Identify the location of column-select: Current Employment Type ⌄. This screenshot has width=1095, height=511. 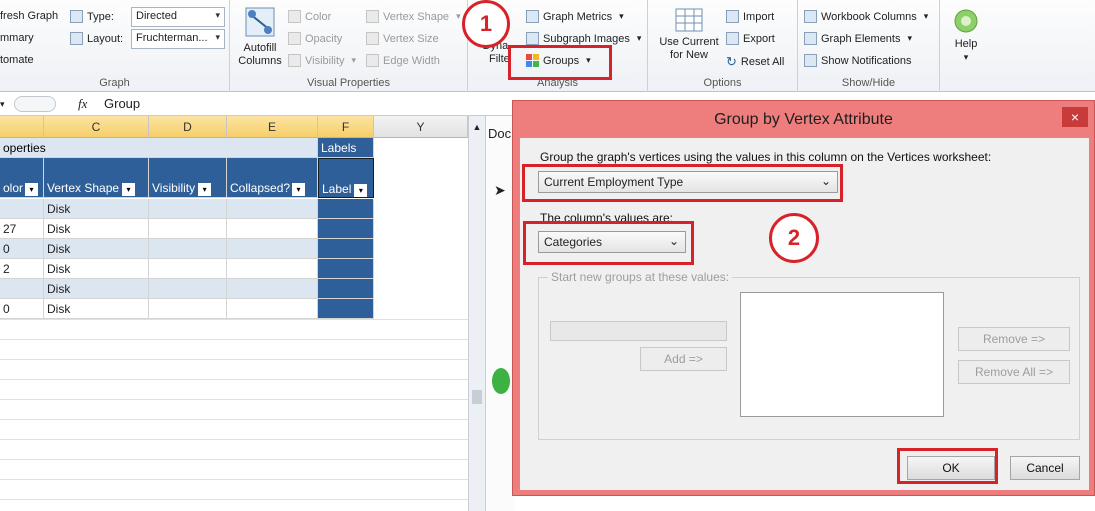
(688, 182).